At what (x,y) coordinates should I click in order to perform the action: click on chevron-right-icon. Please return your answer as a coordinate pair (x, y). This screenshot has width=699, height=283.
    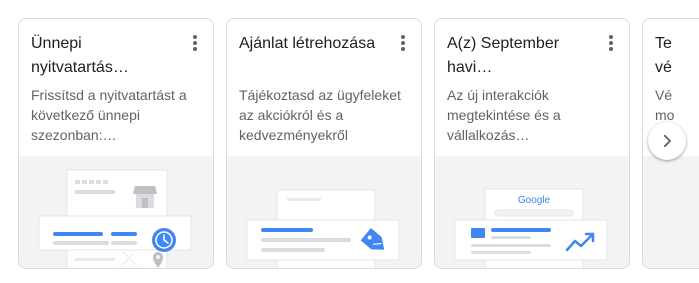
    Looking at the image, I should click on (667, 141).